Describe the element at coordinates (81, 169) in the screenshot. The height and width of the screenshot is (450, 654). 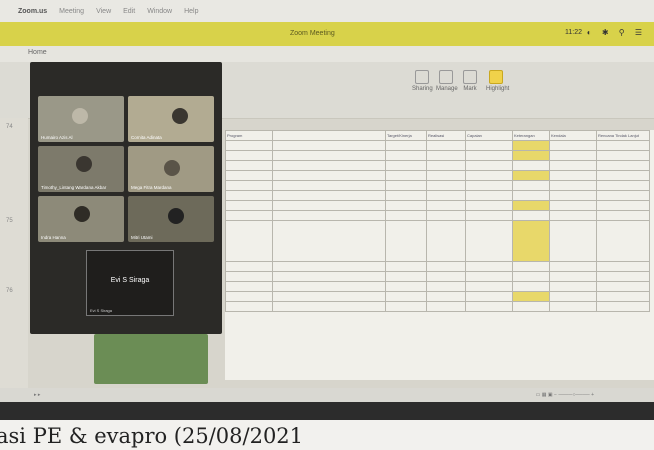
I see `participant-tile: Timothy_Lintang Wardana Akbar` at that location.